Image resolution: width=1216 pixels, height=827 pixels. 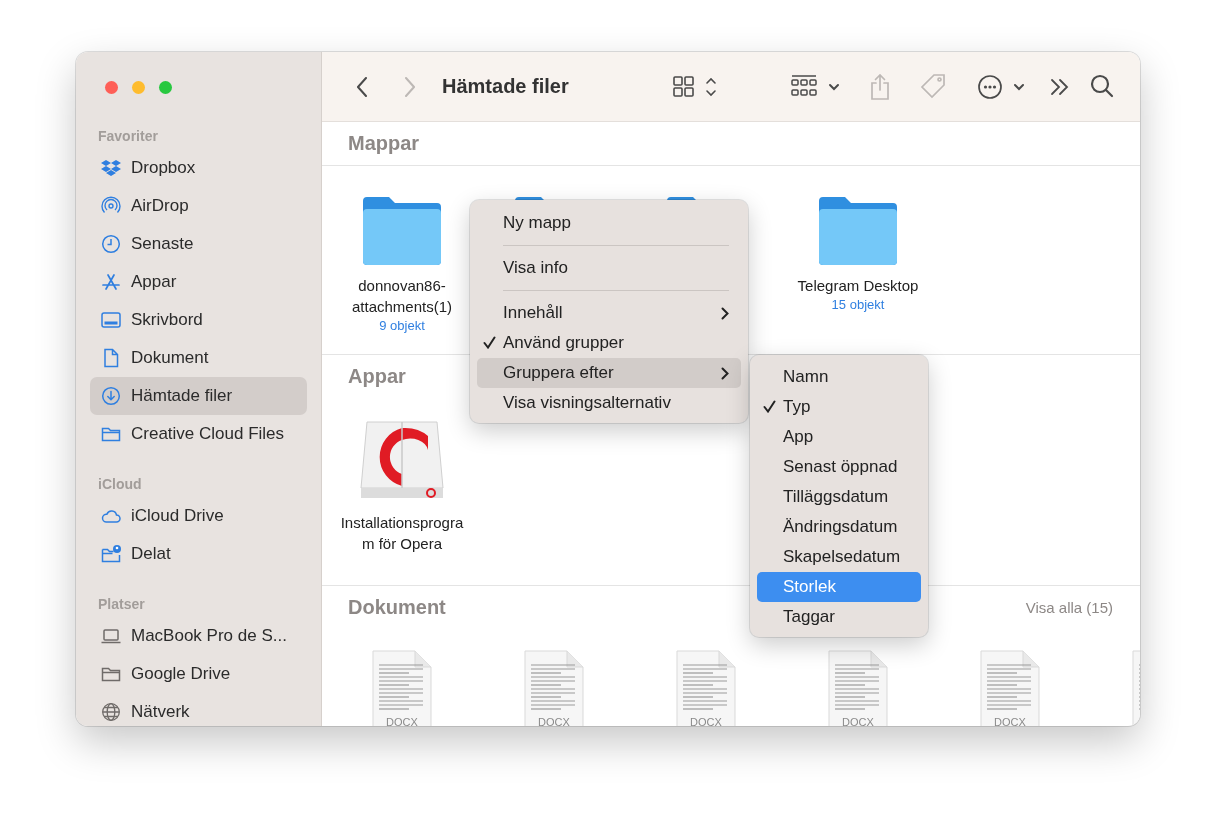 What do you see at coordinates (609, 343) in the screenshot?
I see `menu-item: Använd grupper` at bounding box center [609, 343].